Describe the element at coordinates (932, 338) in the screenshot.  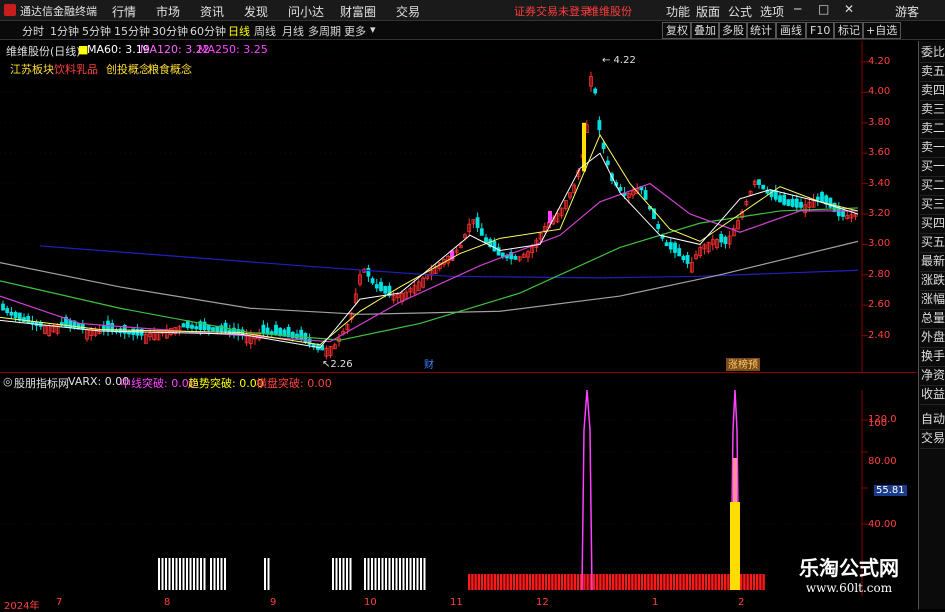
I see `side-panel-item: 外盘` at that location.